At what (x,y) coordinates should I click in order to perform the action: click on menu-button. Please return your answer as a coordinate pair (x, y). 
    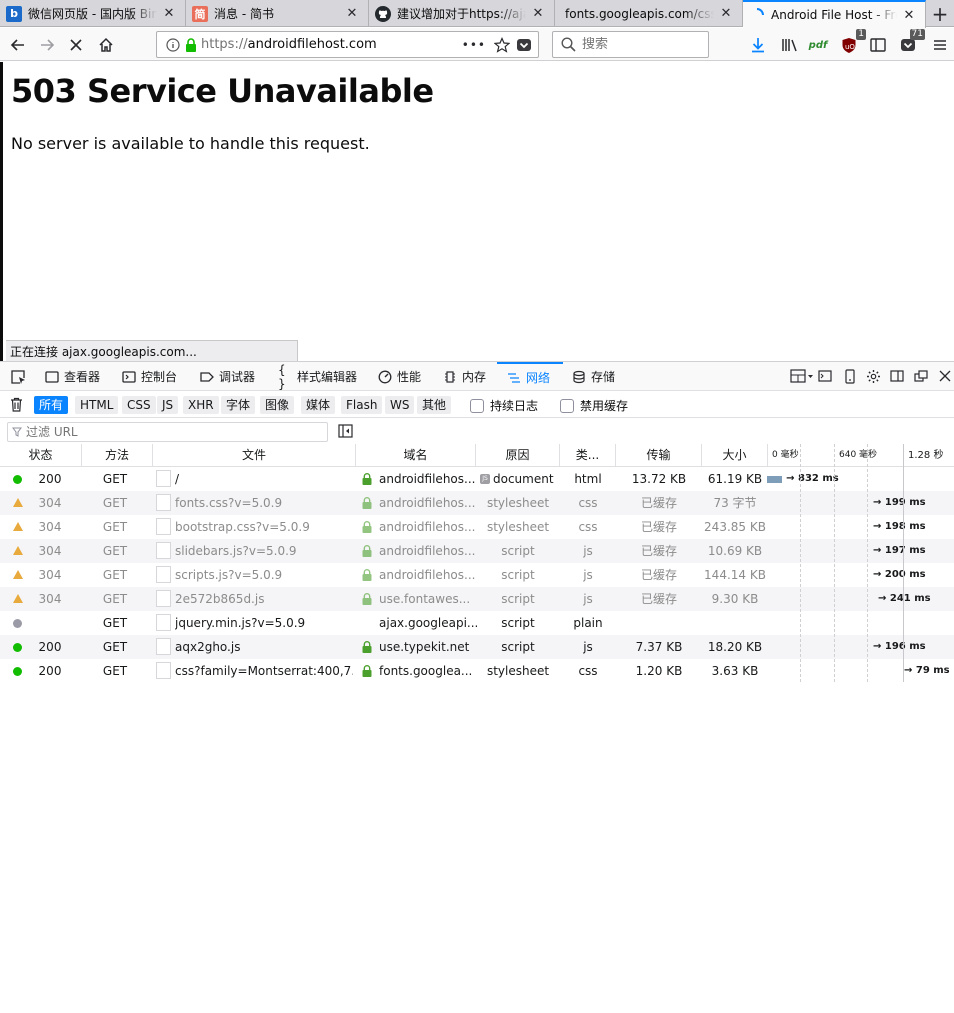
    Looking at the image, I should click on (940, 45).